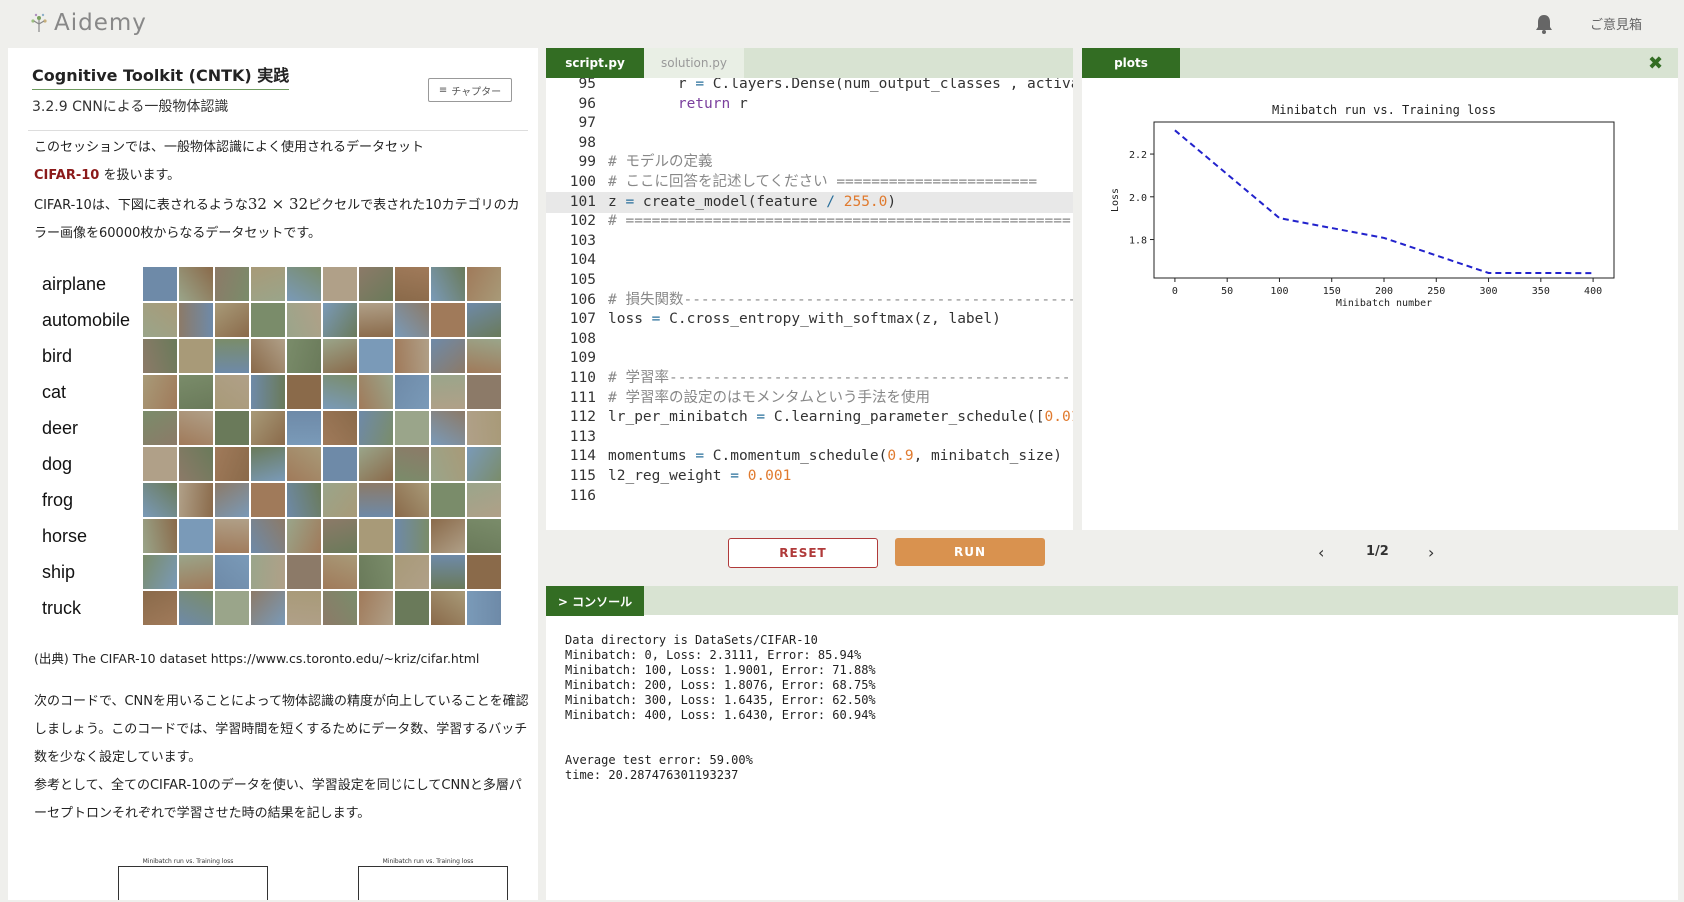 The image size is (1684, 902). Describe the element at coordinates (809, 162) in the screenshot. I see `code-line: 99 # モデルの定義` at that location.